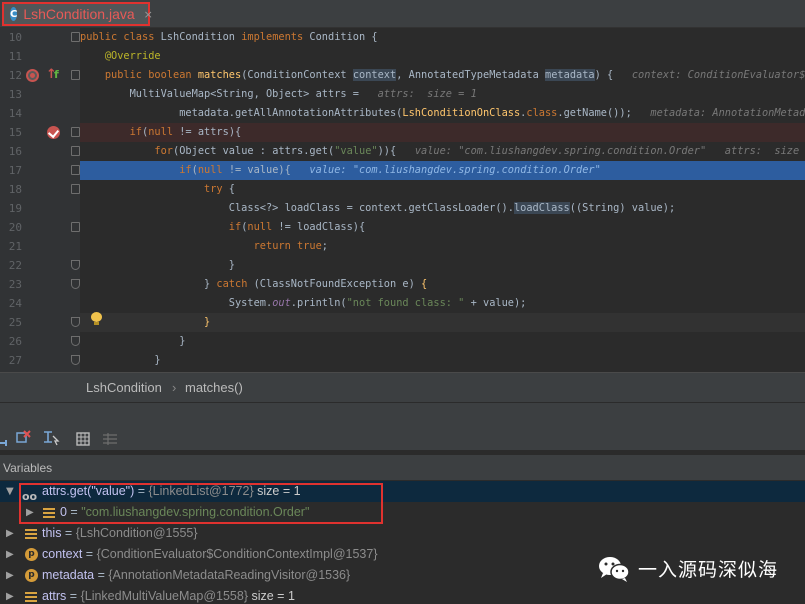 This screenshot has width=805, height=604. Describe the element at coordinates (254, 284) in the screenshot. I see `code-line: } catch (ClassNotFoundException e) {` at that location.